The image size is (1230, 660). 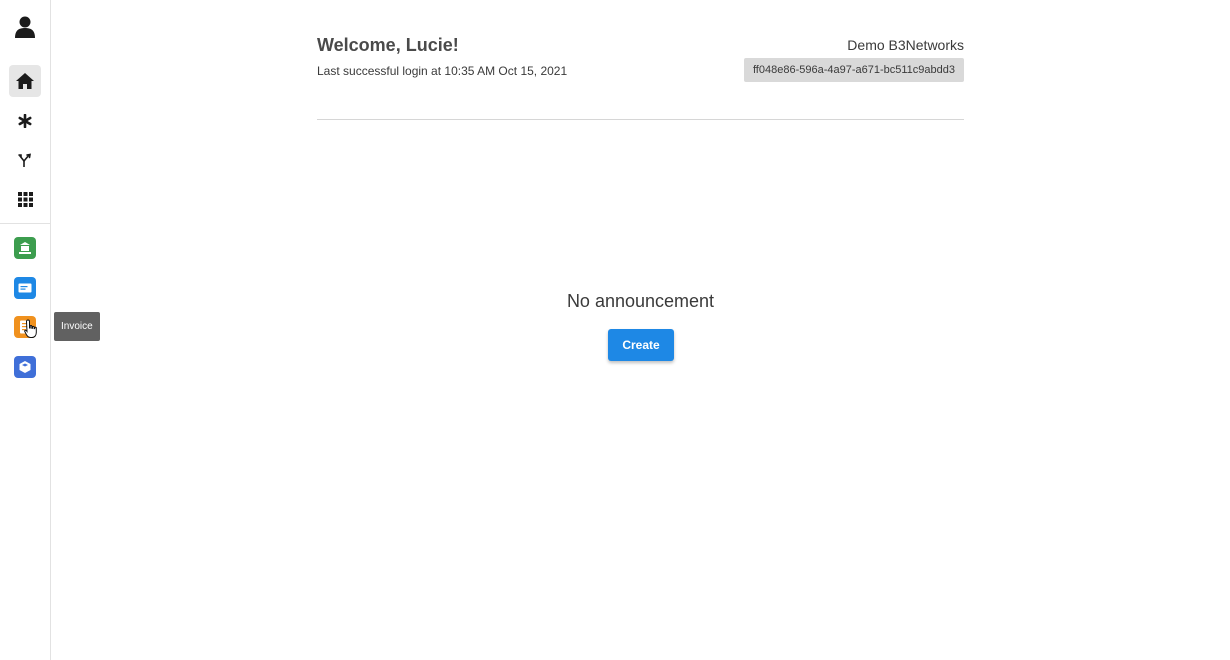 I want to click on org-id-badge: ff048e86-596a-4a97-a671-bc511c9abdd3, so click(x=853, y=70).